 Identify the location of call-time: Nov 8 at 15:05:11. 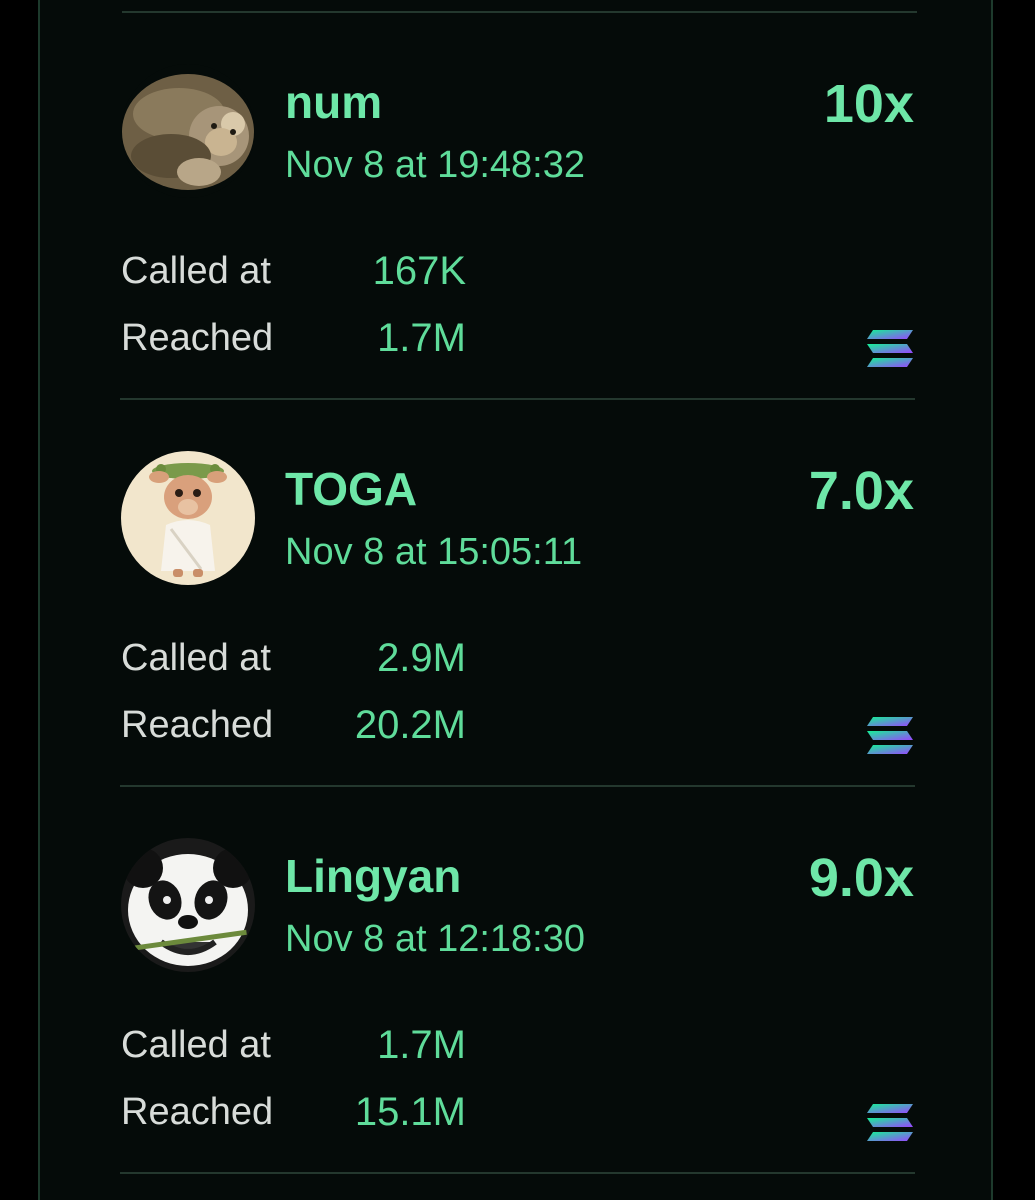
(434, 552).